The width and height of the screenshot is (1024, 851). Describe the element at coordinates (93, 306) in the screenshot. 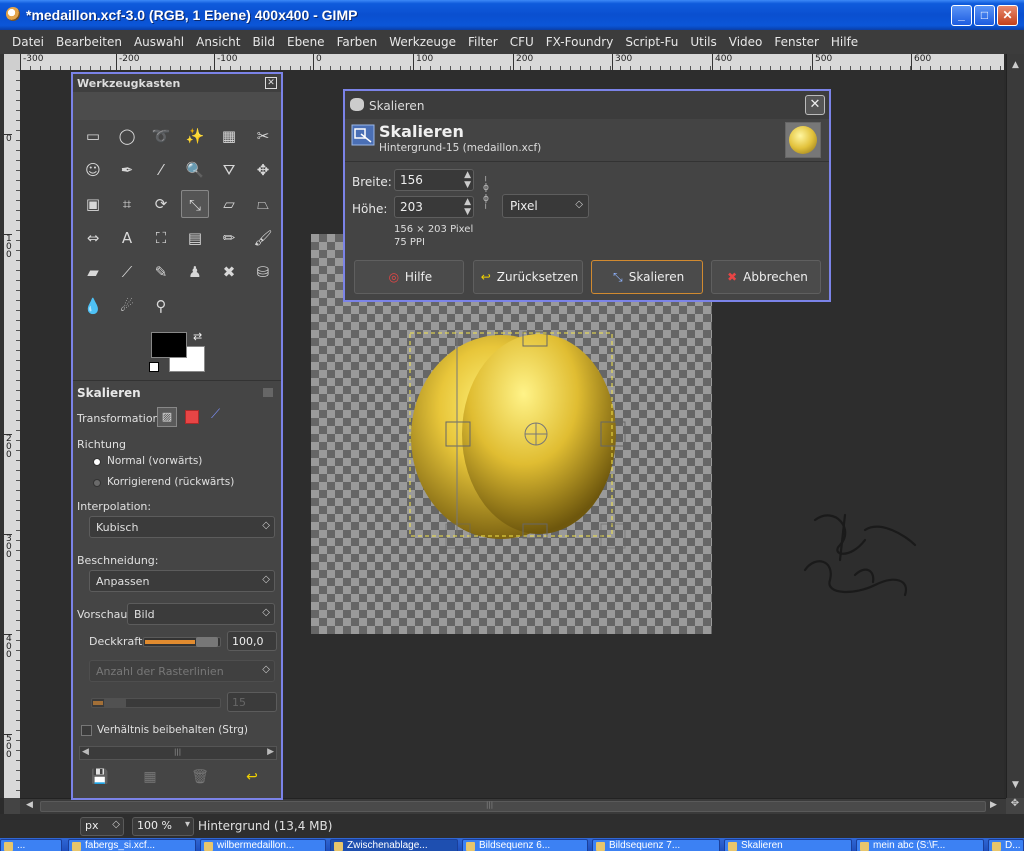

I see `blur-sharpen-icon: 💧` at that location.